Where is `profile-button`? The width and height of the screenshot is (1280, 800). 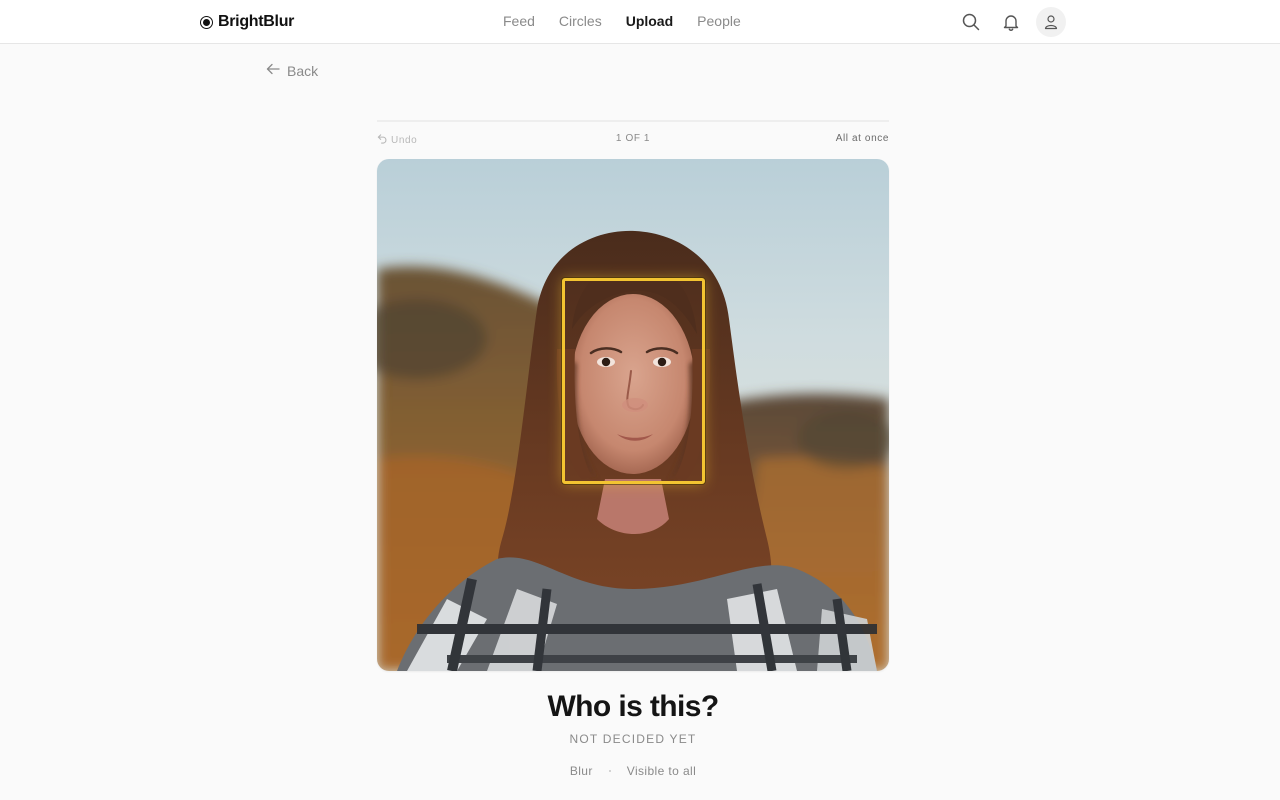
profile-button is located at coordinates (1051, 22).